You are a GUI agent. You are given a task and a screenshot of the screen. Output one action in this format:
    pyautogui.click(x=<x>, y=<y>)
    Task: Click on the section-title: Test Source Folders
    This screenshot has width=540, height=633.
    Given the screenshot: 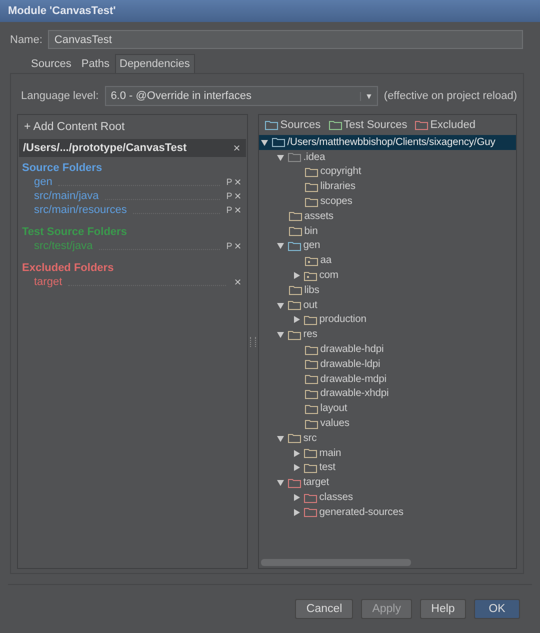 What is the action you would take?
    pyautogui.click(x=74, y=232)
    